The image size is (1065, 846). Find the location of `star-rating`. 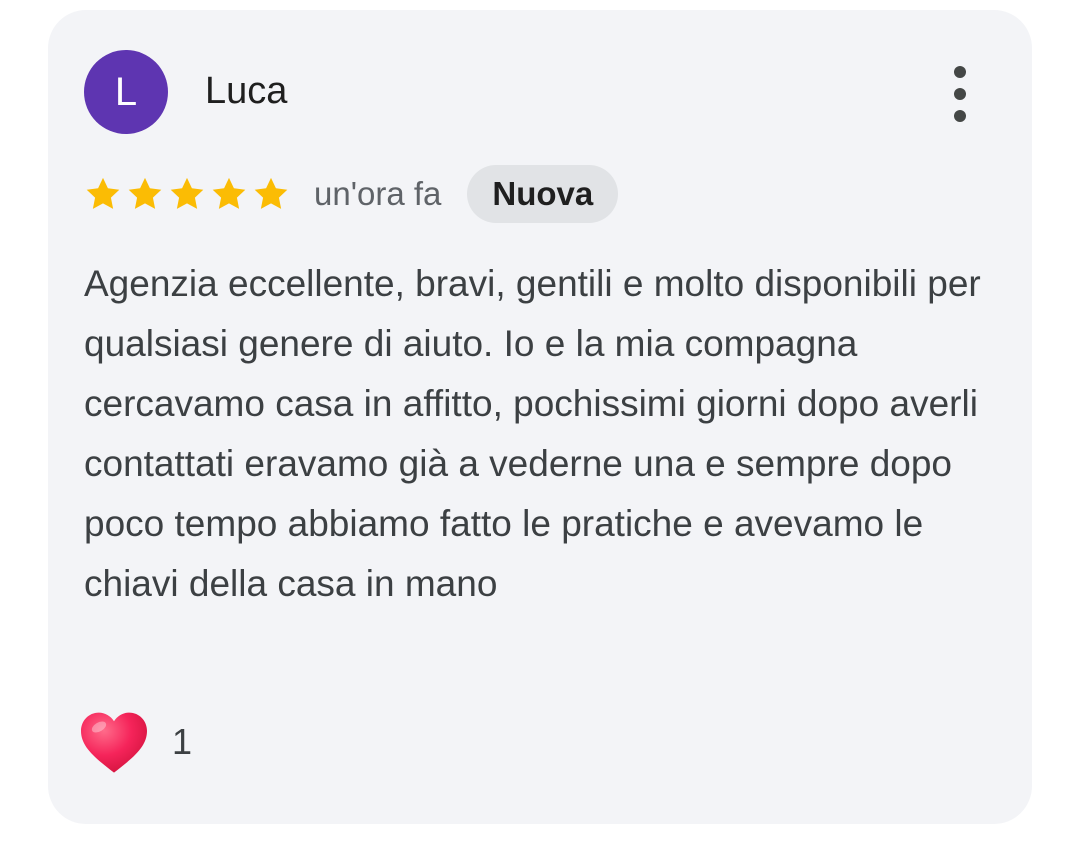

star-rating is located at coordinates (187, 194).